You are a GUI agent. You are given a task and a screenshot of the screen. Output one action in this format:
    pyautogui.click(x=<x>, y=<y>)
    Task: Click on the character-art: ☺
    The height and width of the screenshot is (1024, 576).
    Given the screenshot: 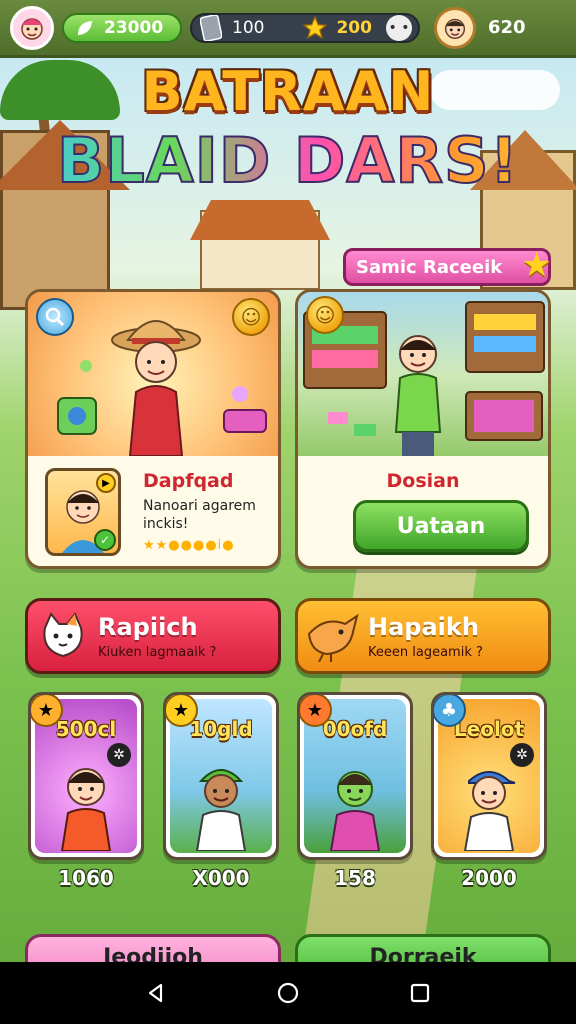 What is the action you would take?
    pyautogui.click(x=153, y=374)
    